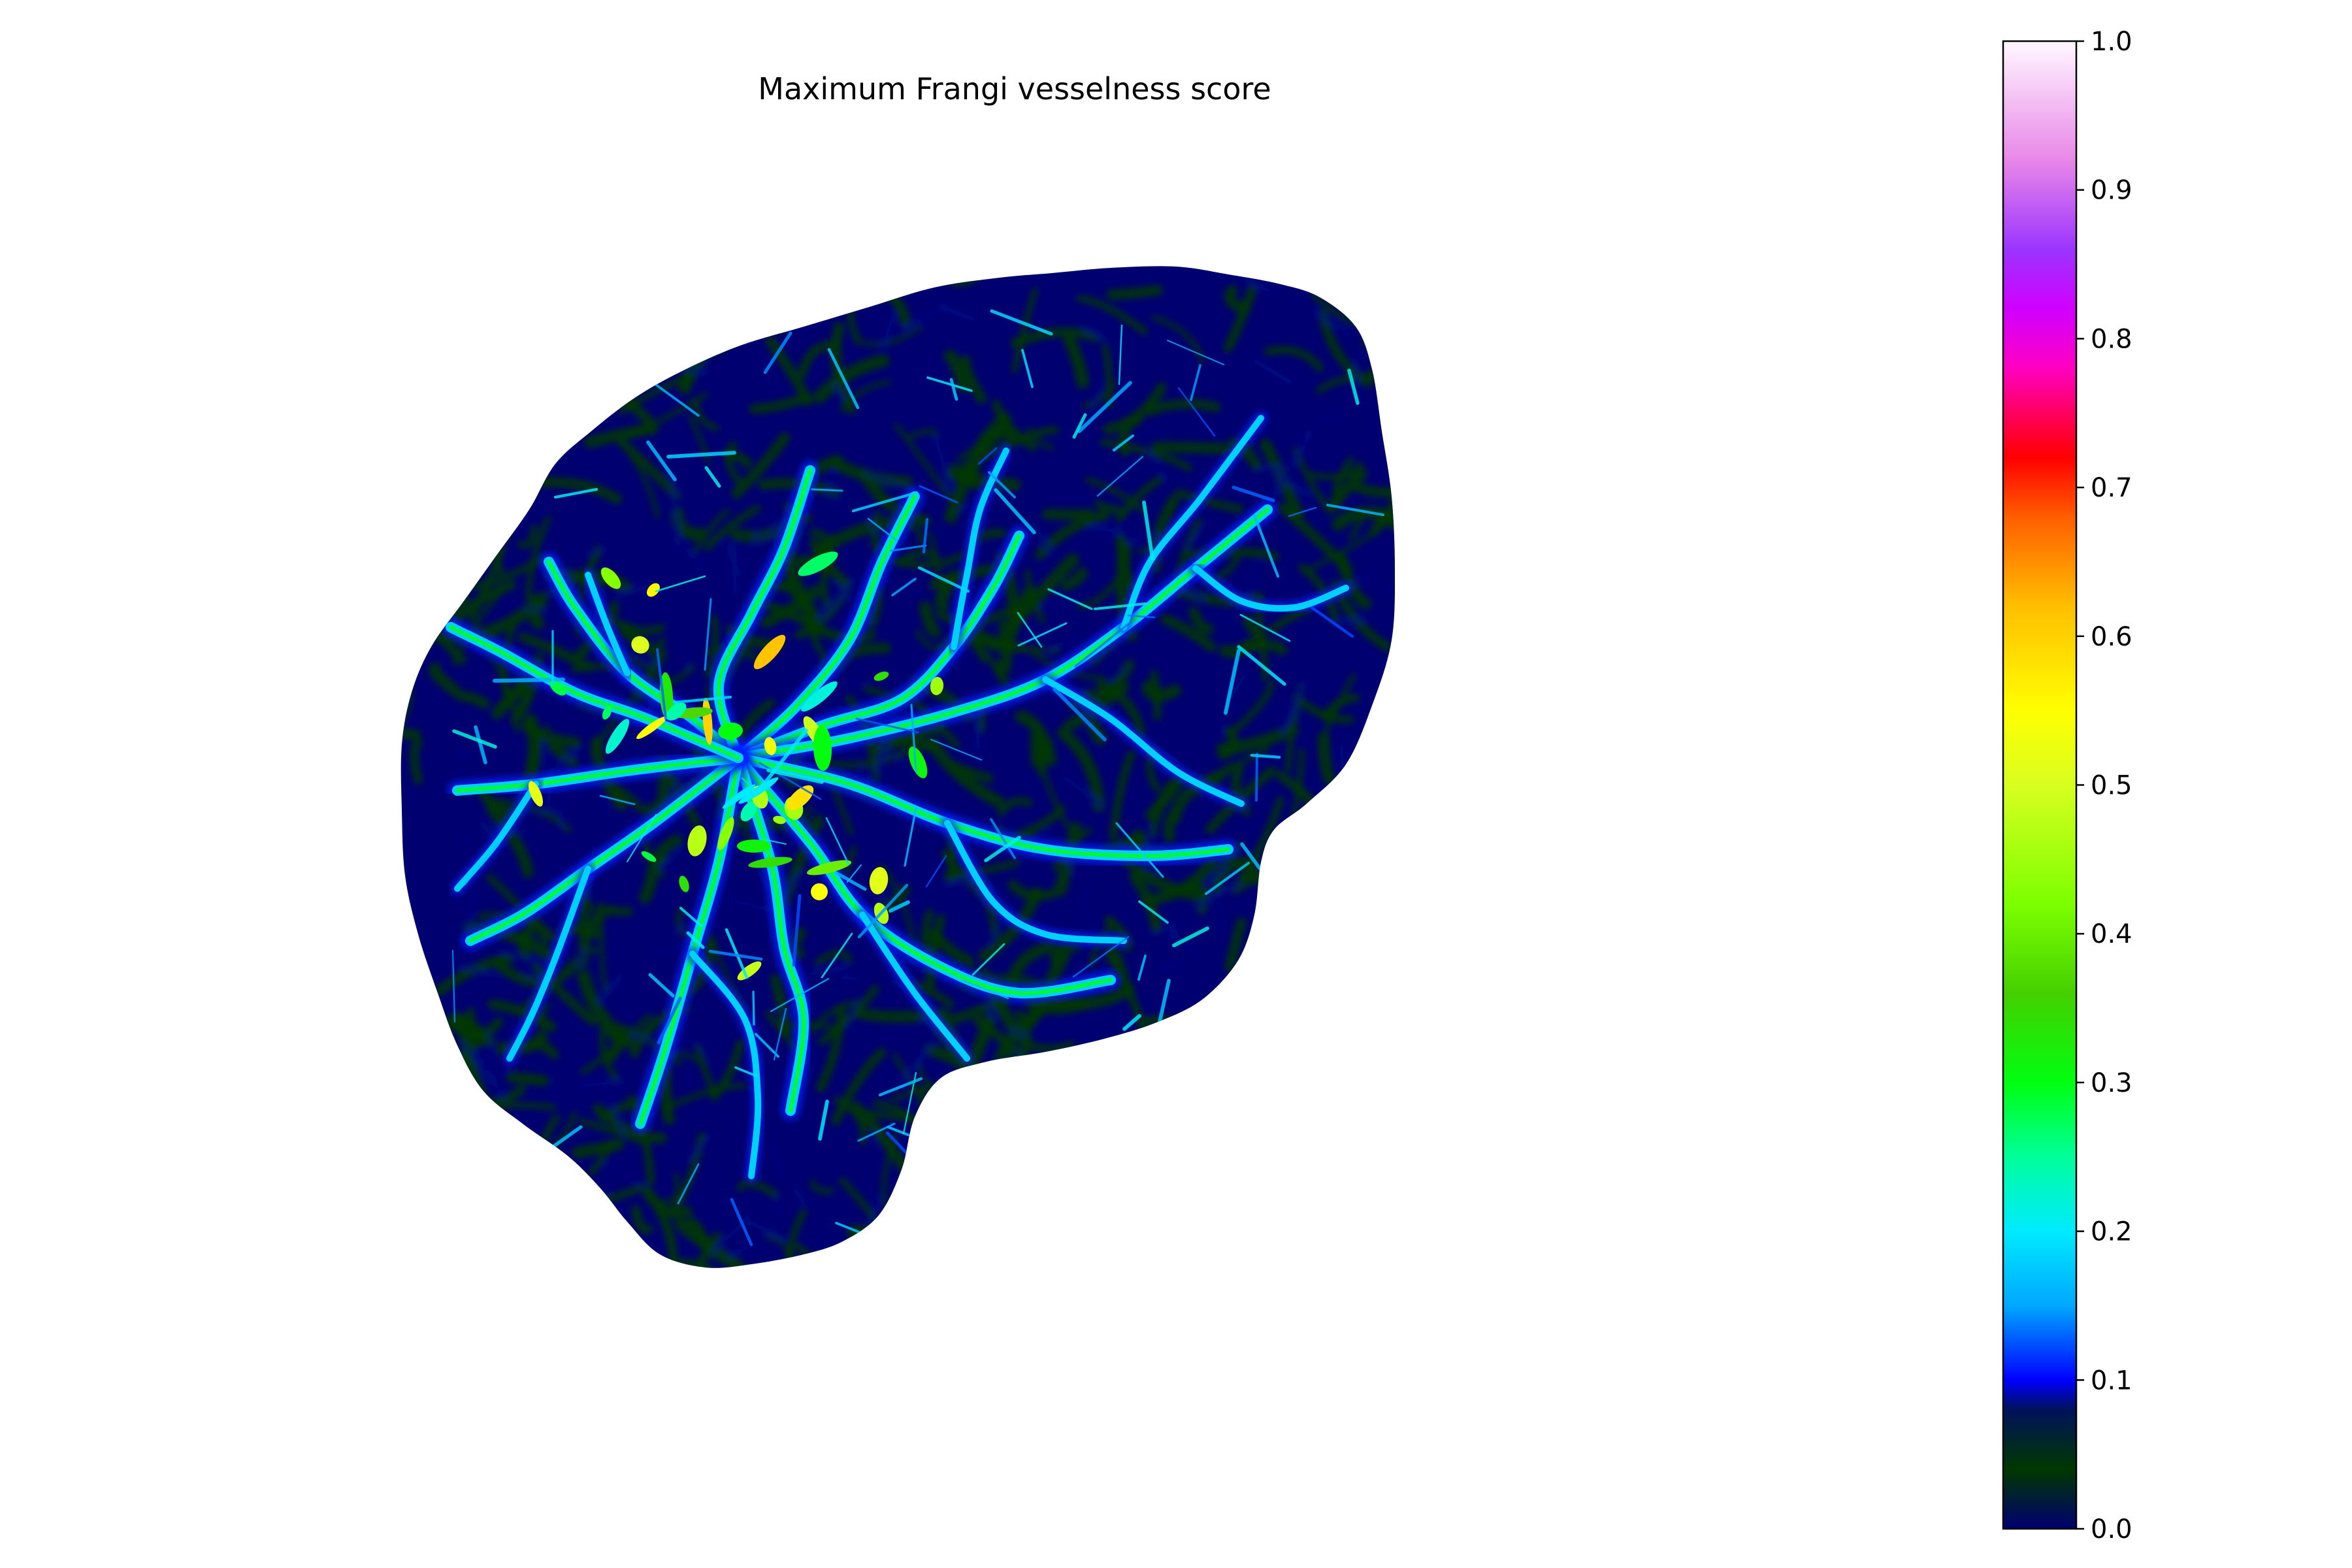 The height and width of the screenshot is (1568, 2352). Describe the element at coordinates (2111, 786) in the screenshot. I see `colorbar-tick-label: 0.5` at that location.